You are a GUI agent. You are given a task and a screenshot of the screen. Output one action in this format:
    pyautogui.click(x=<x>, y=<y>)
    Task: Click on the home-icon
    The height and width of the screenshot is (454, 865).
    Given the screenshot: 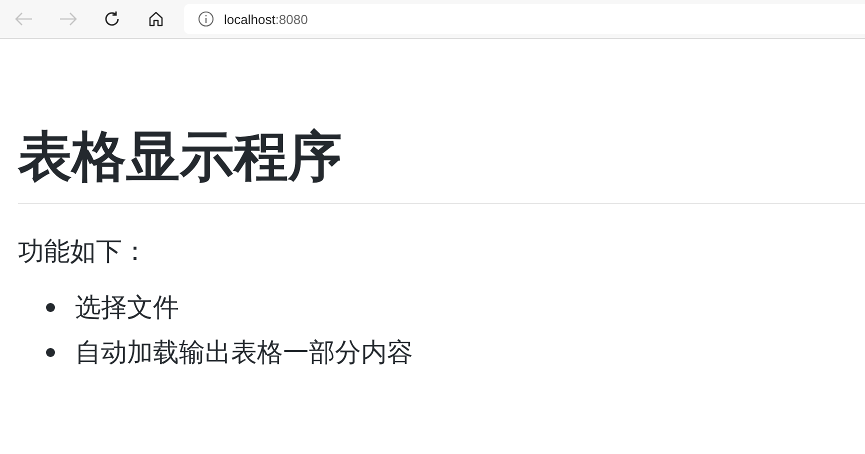 What is the action you would take?
    pyautogui.click(x=156, y=19)
    